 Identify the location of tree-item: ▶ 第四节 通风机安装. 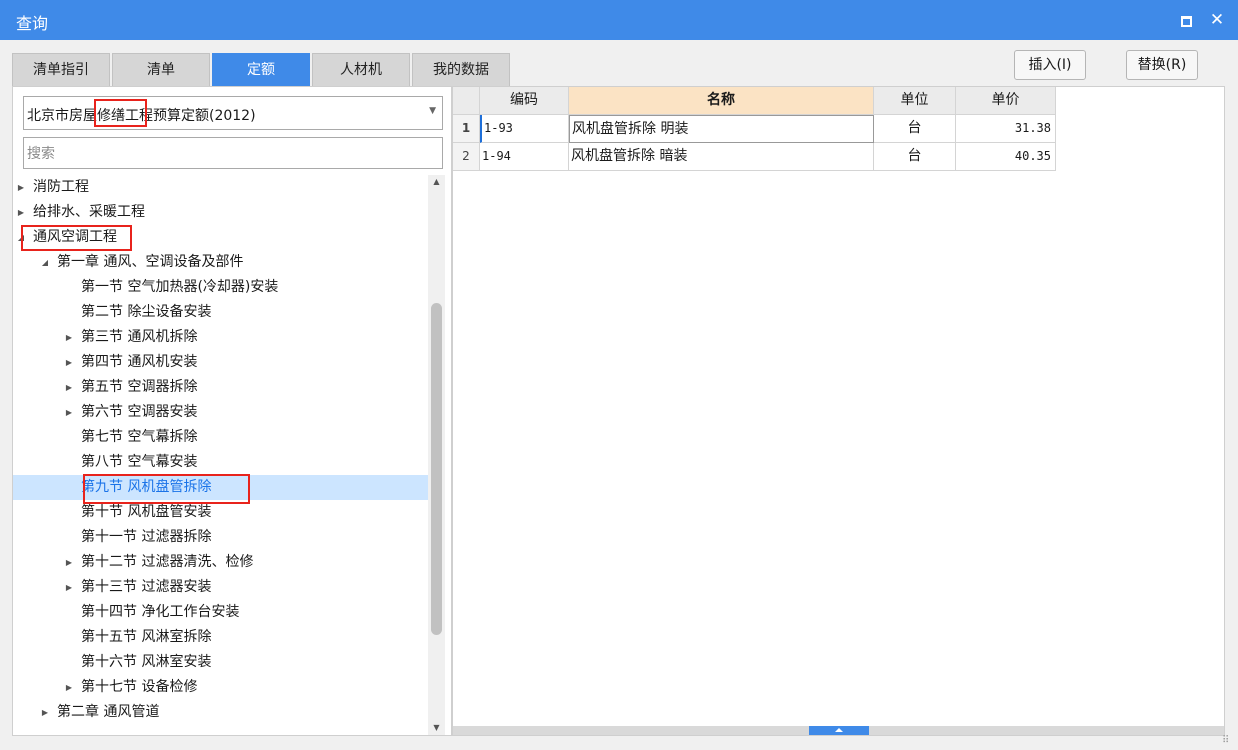
(220, 362).